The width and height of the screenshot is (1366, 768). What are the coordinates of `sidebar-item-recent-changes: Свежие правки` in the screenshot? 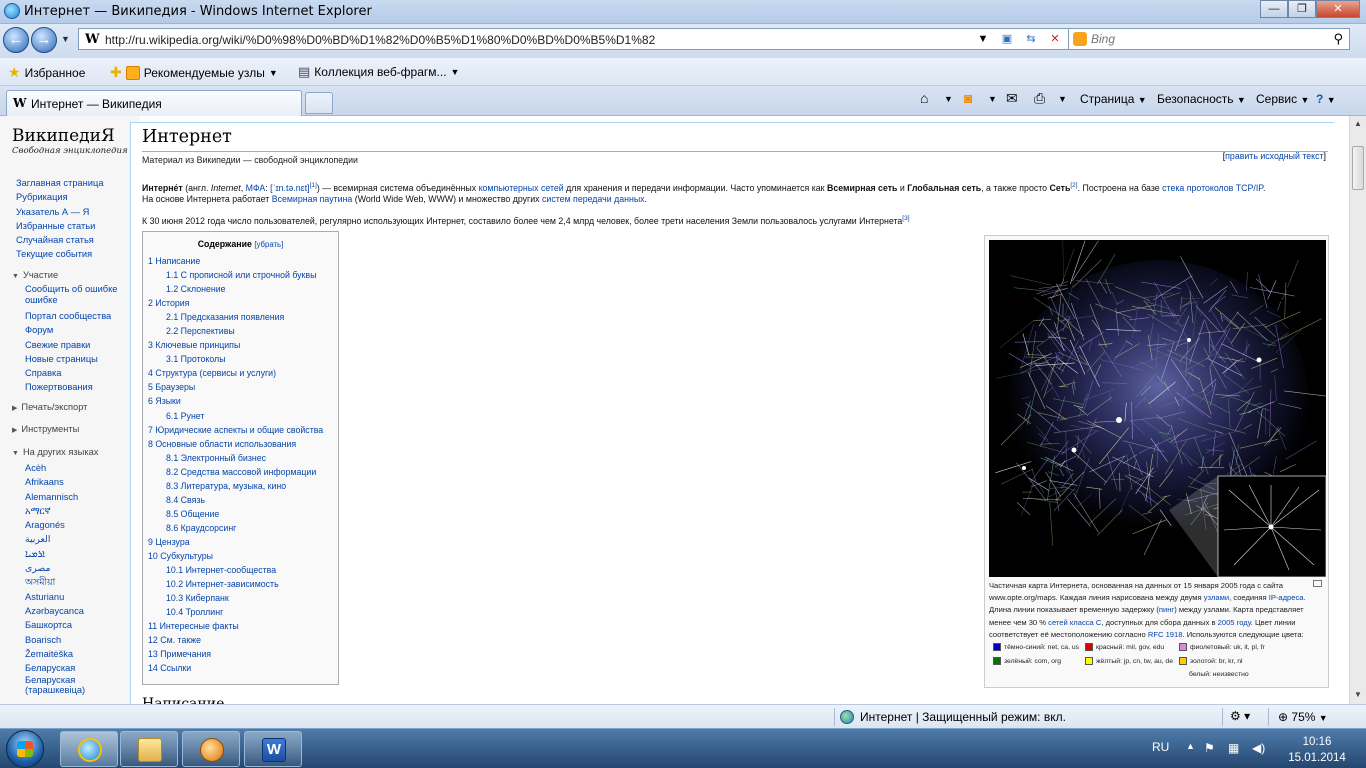 It's located at (71, 345).